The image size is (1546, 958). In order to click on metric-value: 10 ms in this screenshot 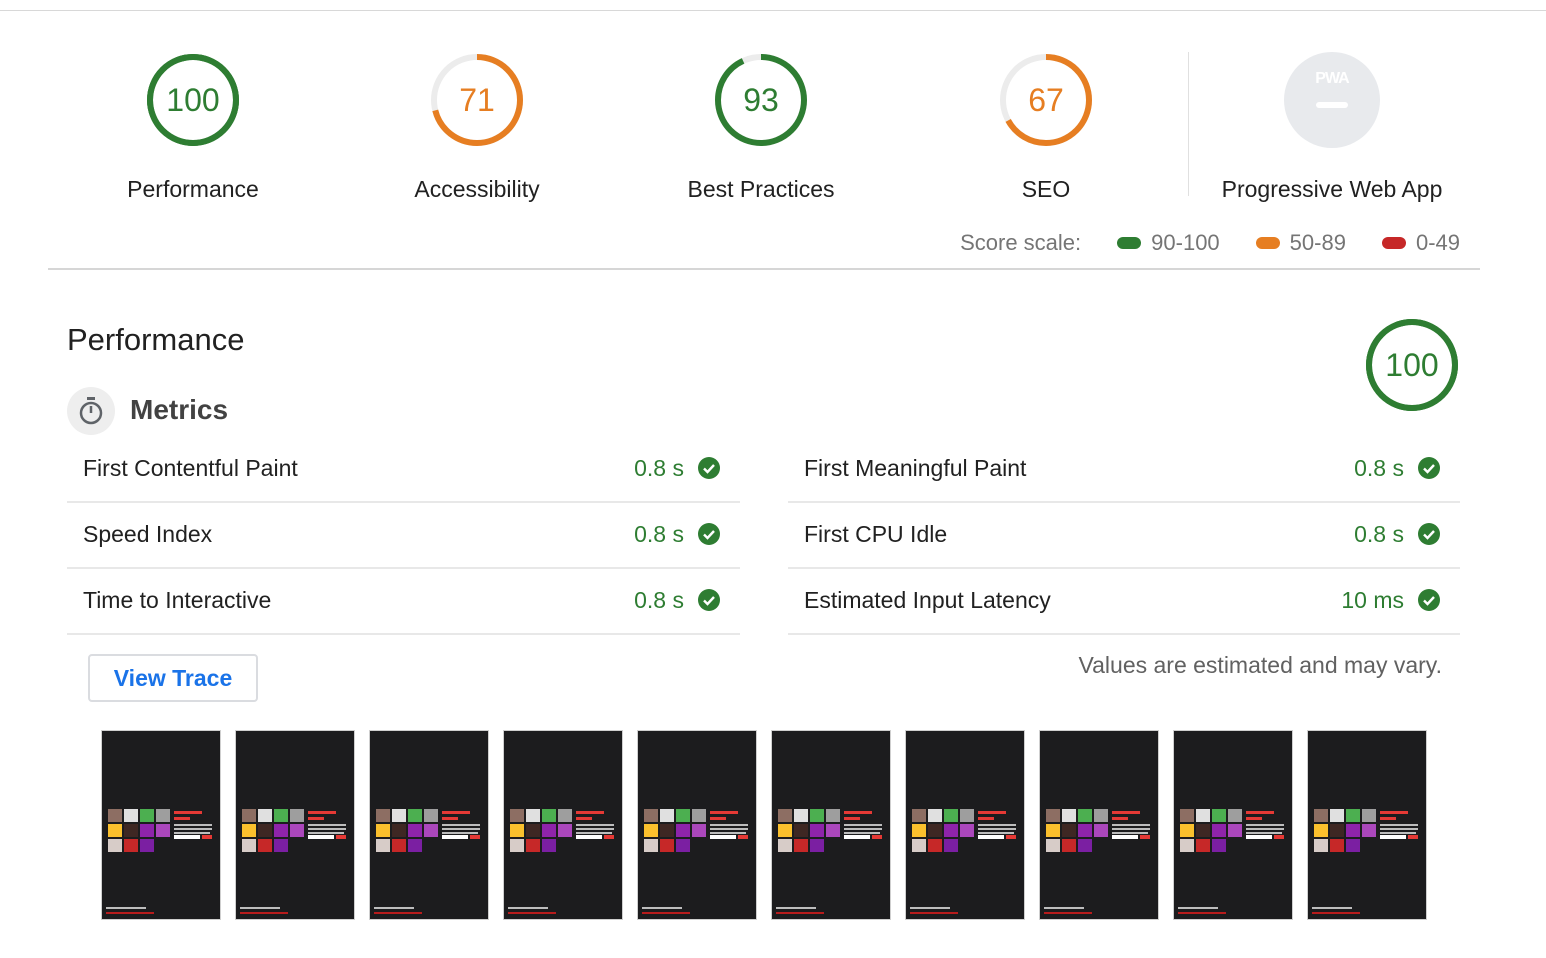, I will do `click(1372, 599)`.